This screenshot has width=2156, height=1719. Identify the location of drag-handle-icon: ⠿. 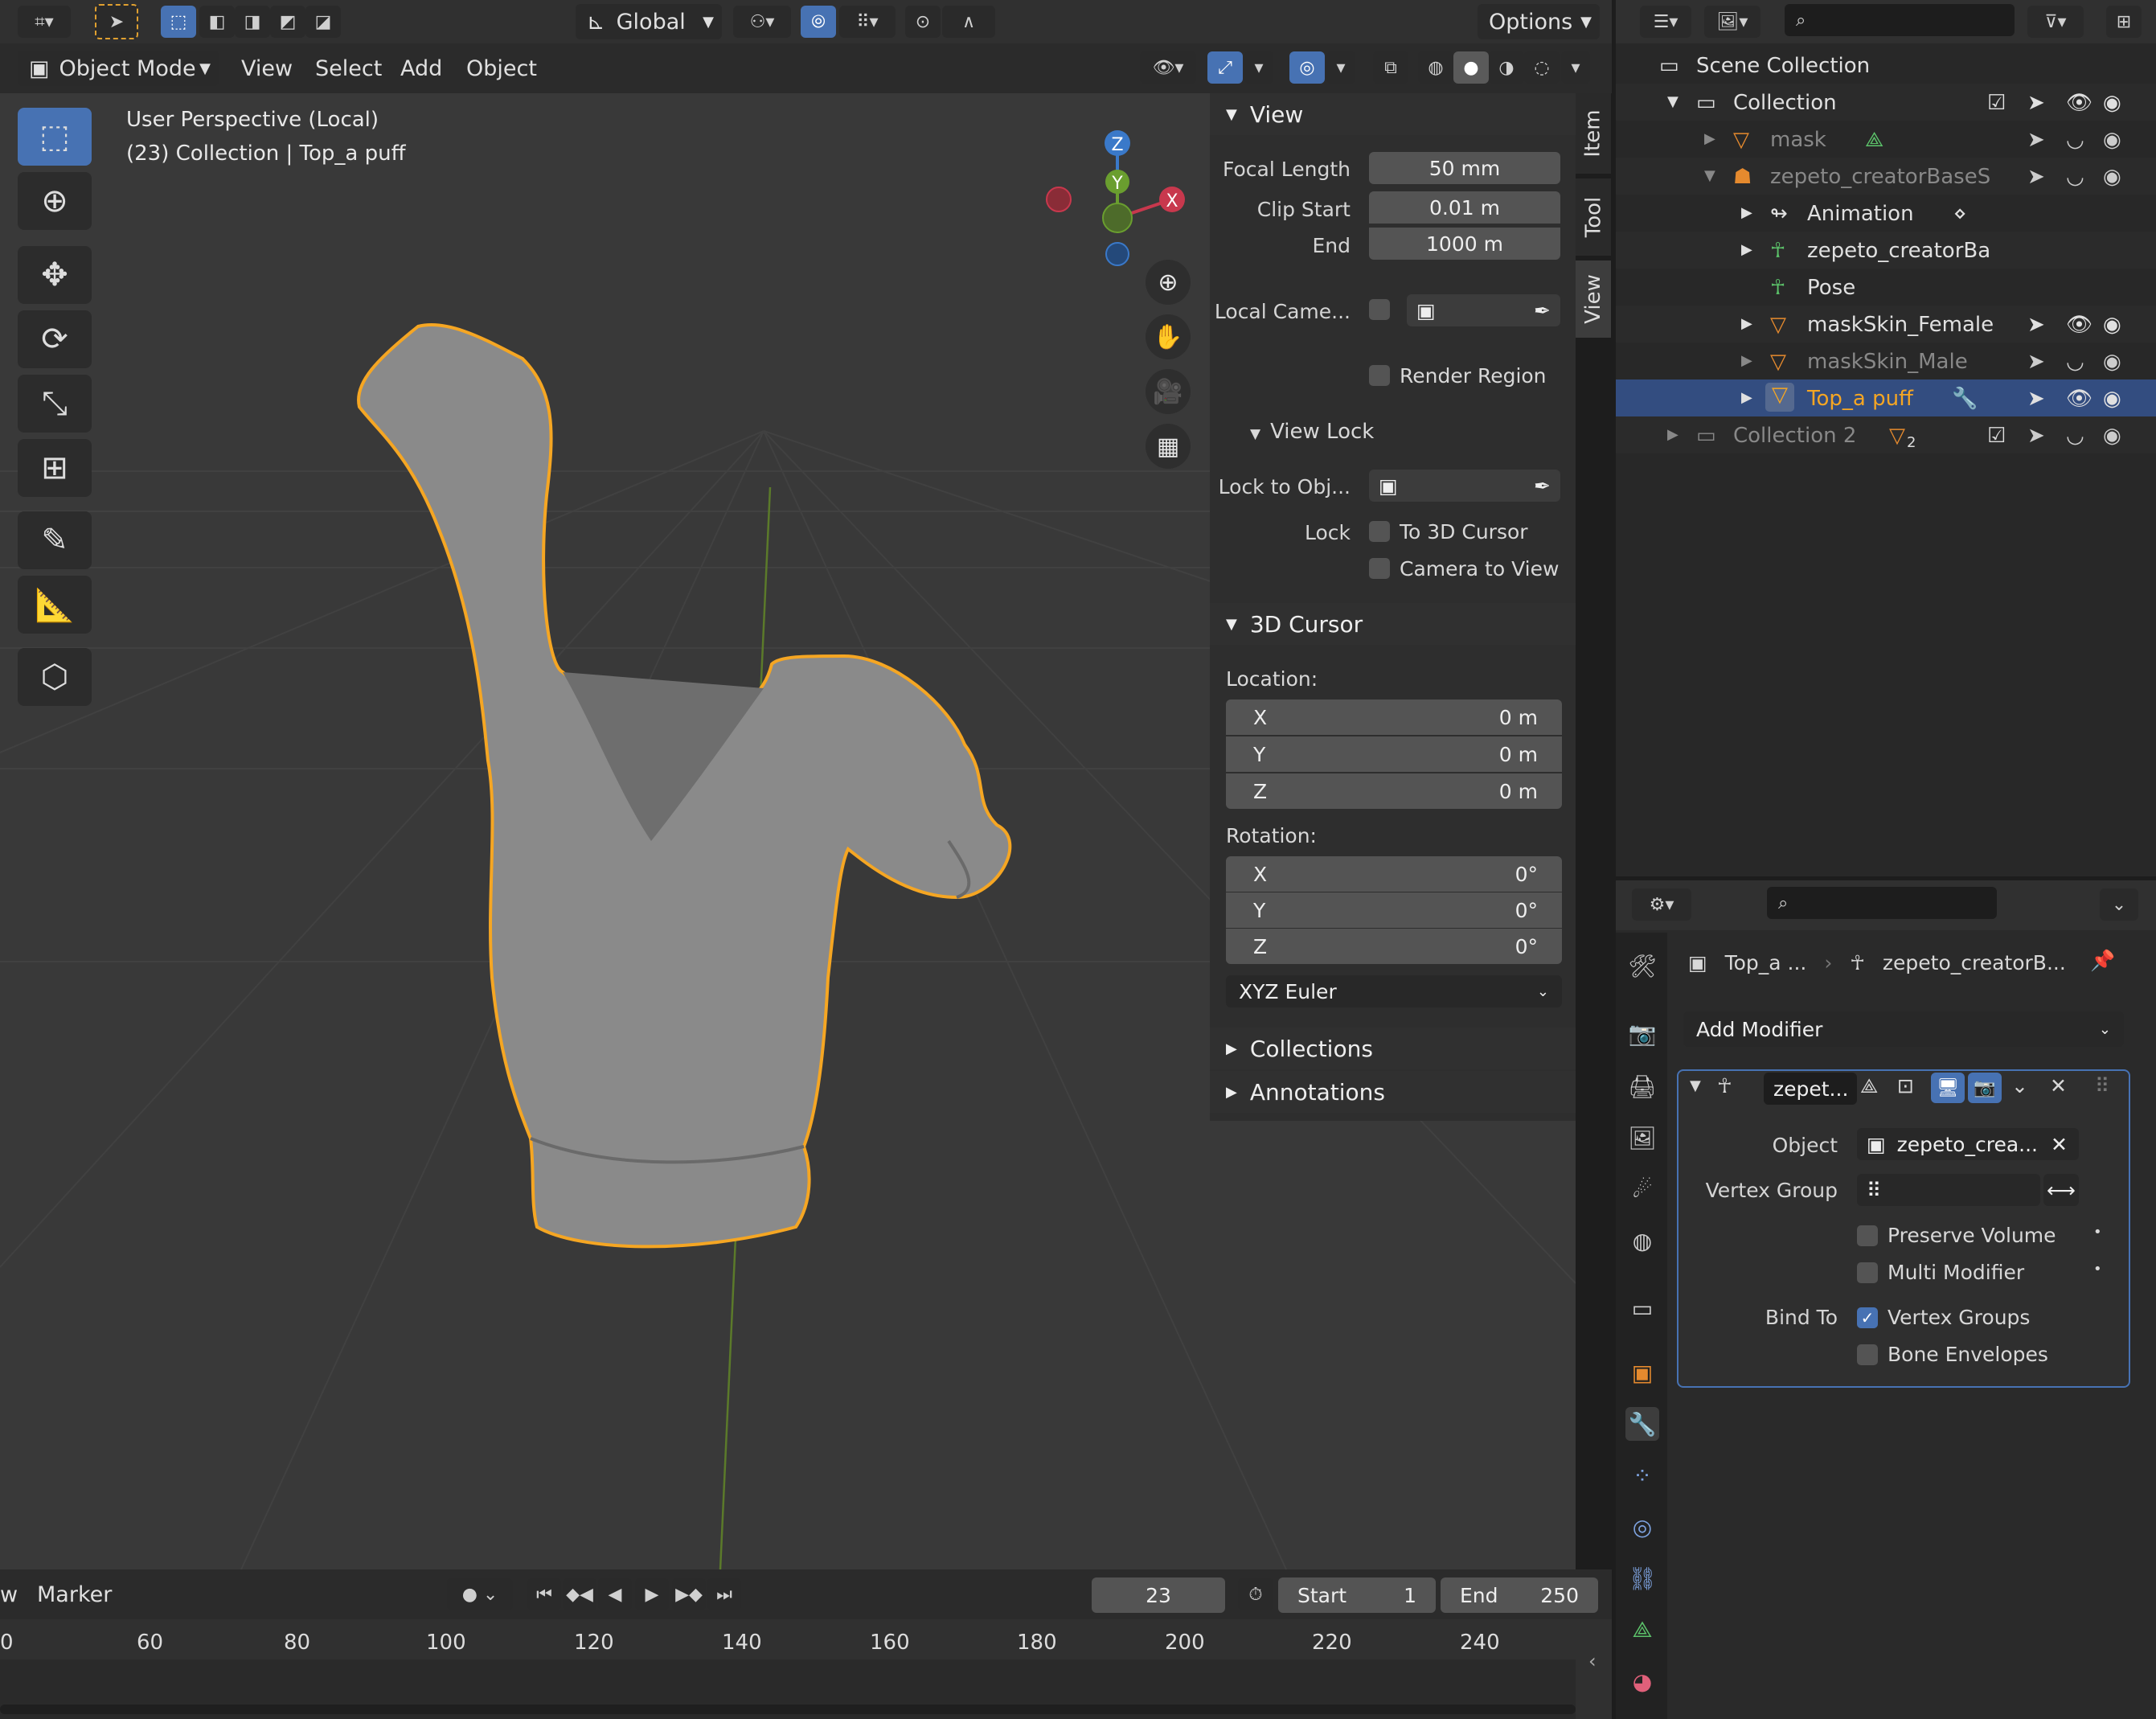
(2102, 1085).